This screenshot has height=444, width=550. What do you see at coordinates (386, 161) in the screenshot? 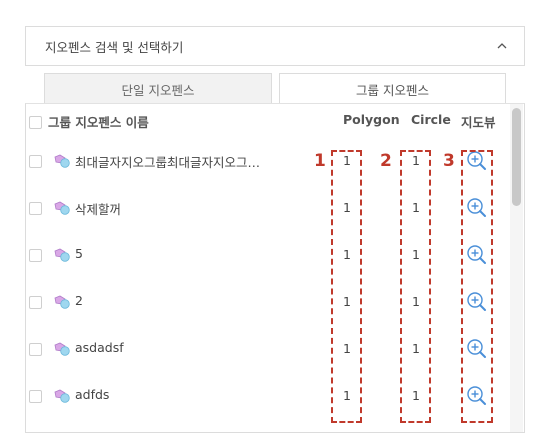
I see `annotation-label-2: 2` at bounding box center [386, 161].